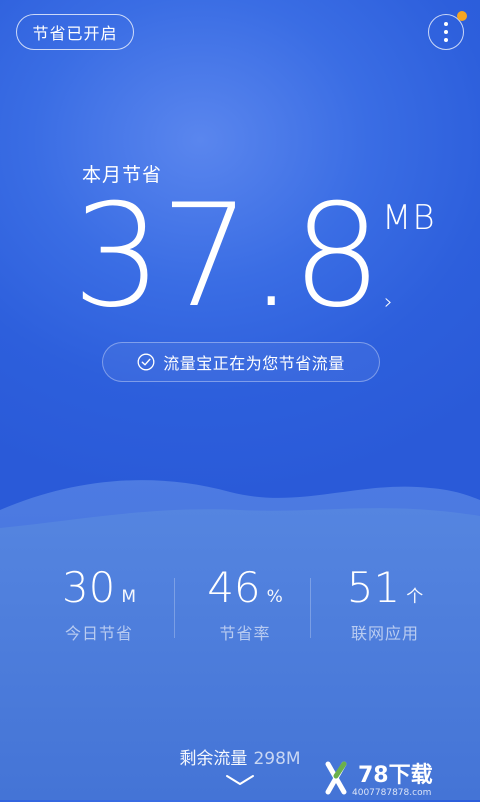 The height and width of the screenshot is (802, 480). What do you see at coordinates (462, 16) in the screenshot?
I see `notification-dot` at bounding box center [462, 16].